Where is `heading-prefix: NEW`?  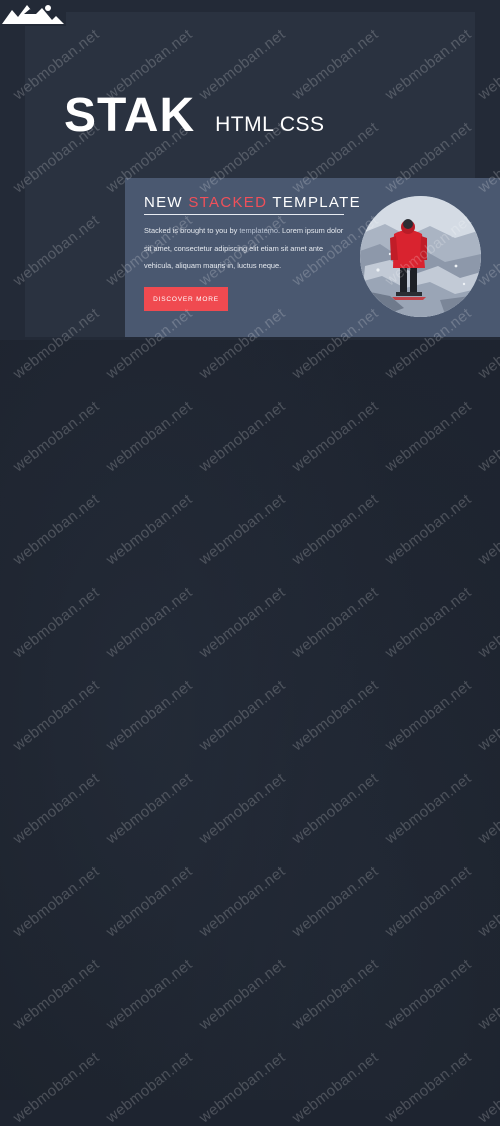
heading-prefix: NEW is located at coordinates (166, 202).